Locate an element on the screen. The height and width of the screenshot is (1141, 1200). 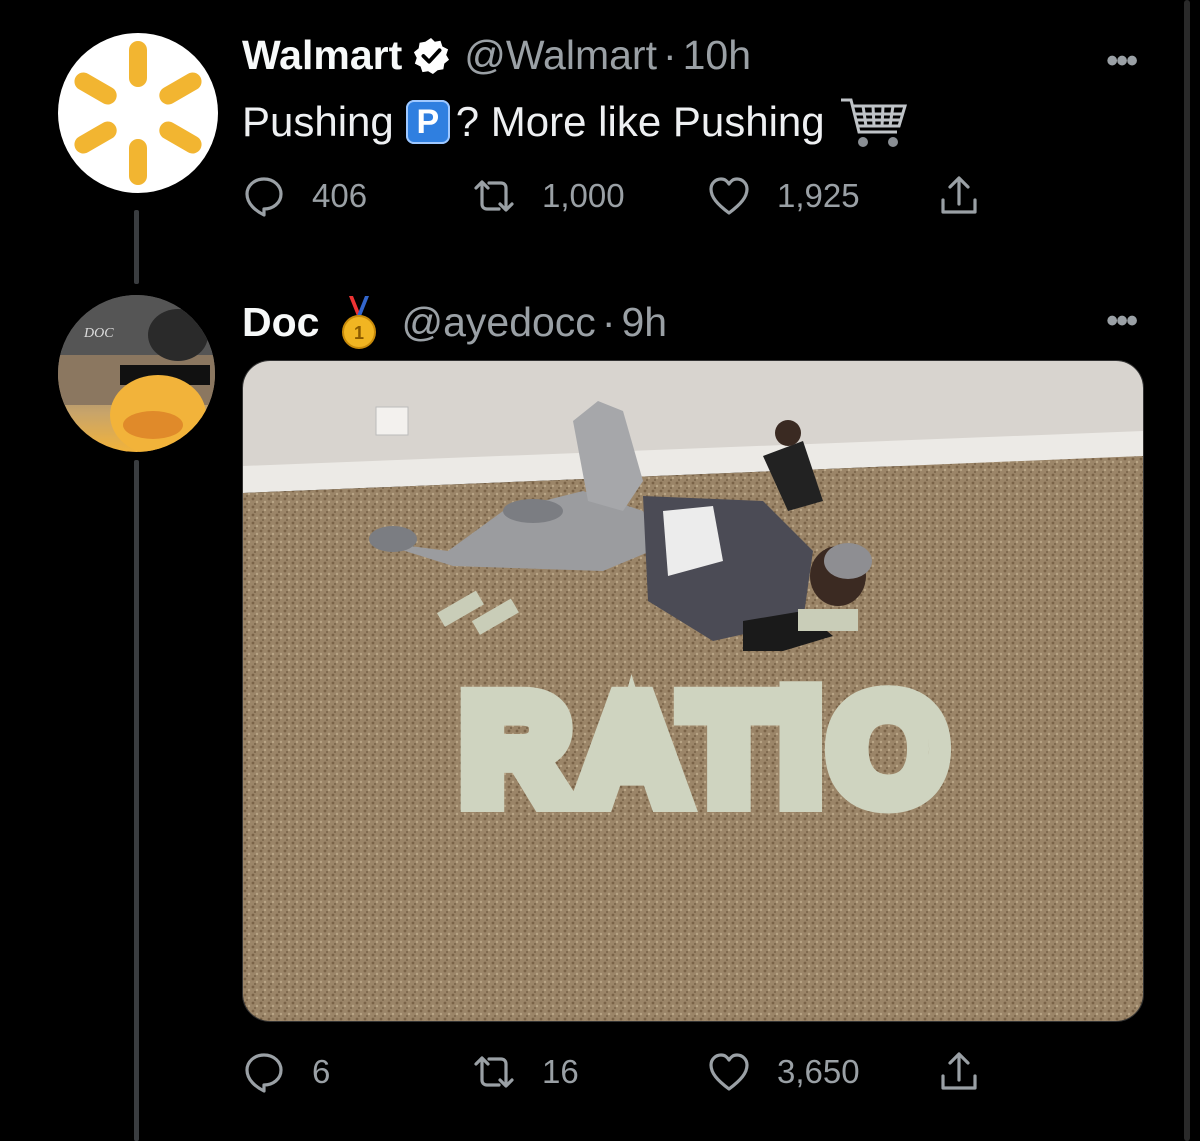
author-name-doc: Doc is located at coordinates (280, 322).